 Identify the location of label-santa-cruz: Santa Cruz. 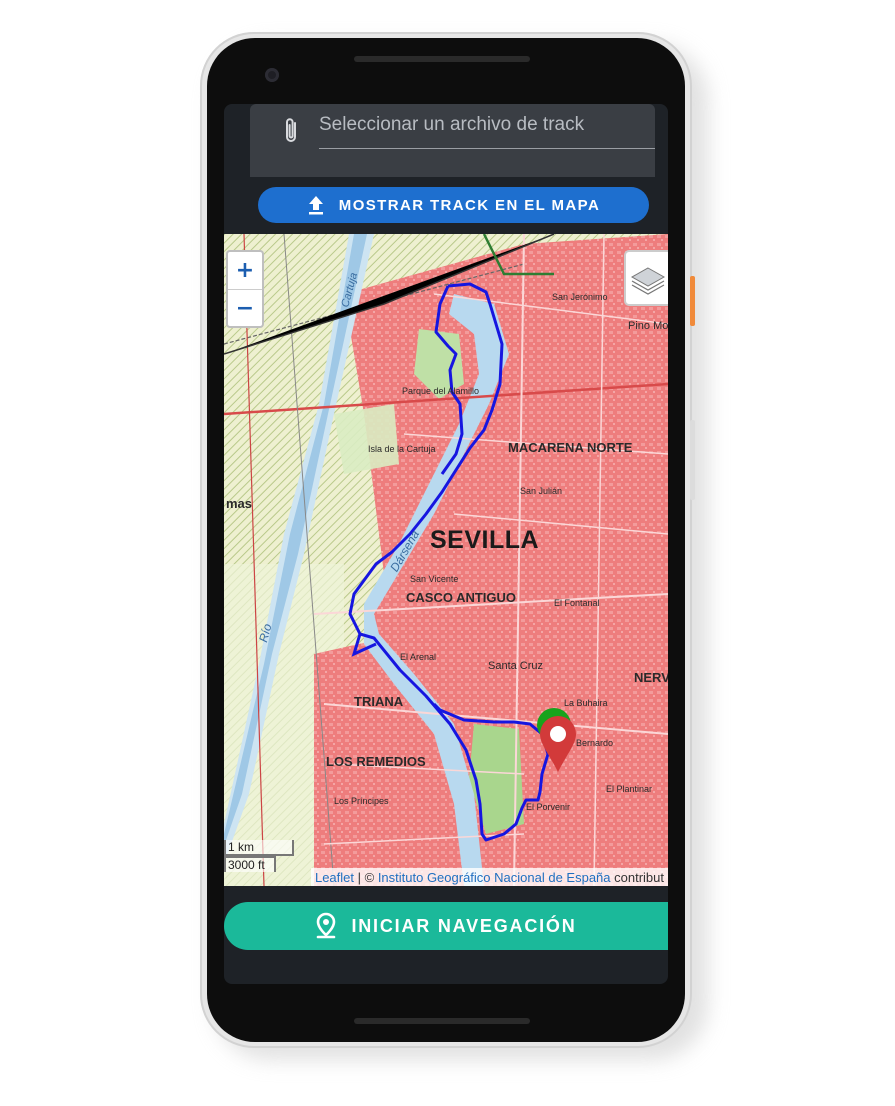
(516, 666).